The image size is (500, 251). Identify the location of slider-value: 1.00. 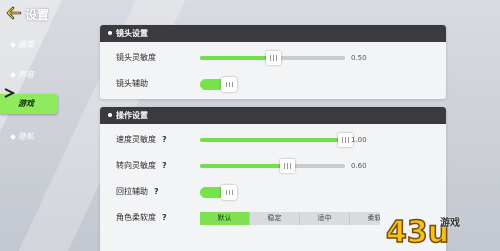
(359, 140).